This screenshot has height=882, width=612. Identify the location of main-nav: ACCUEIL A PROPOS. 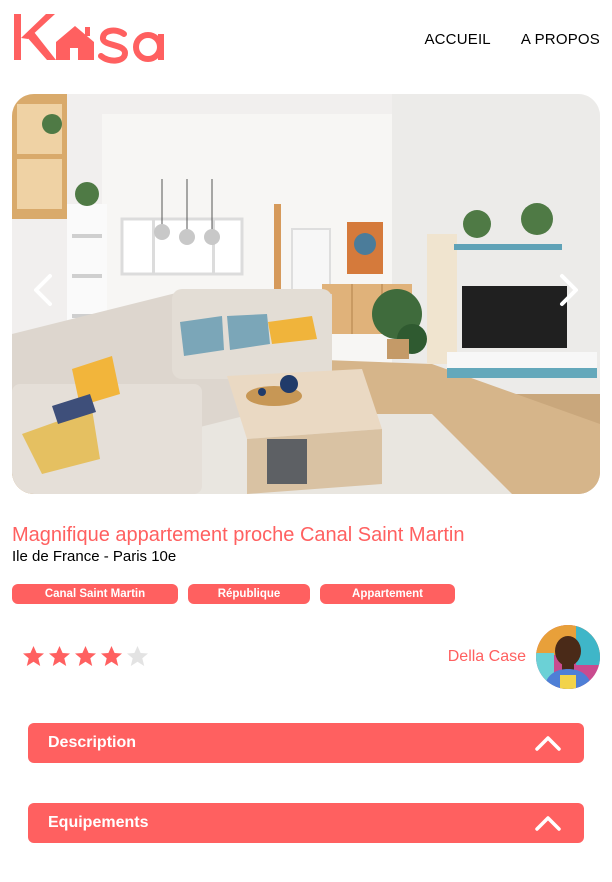
(512, 39).